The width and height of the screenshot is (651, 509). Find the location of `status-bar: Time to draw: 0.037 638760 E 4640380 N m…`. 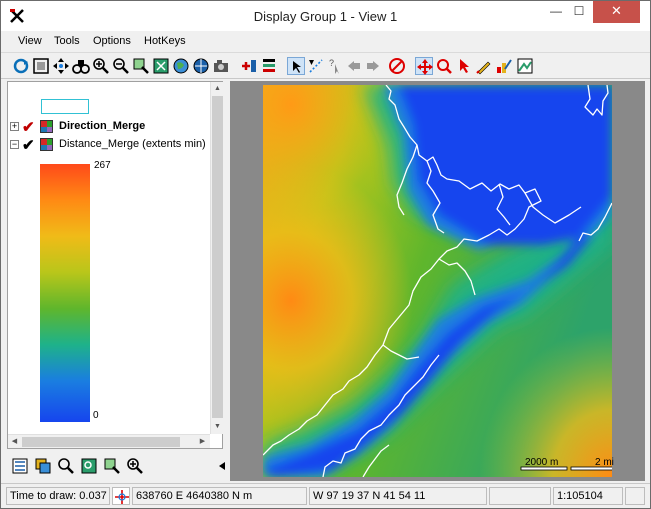

status-bar: Time to draw: 0.037 638760 E 4640380 N m… is located at coordinates (325, 495).